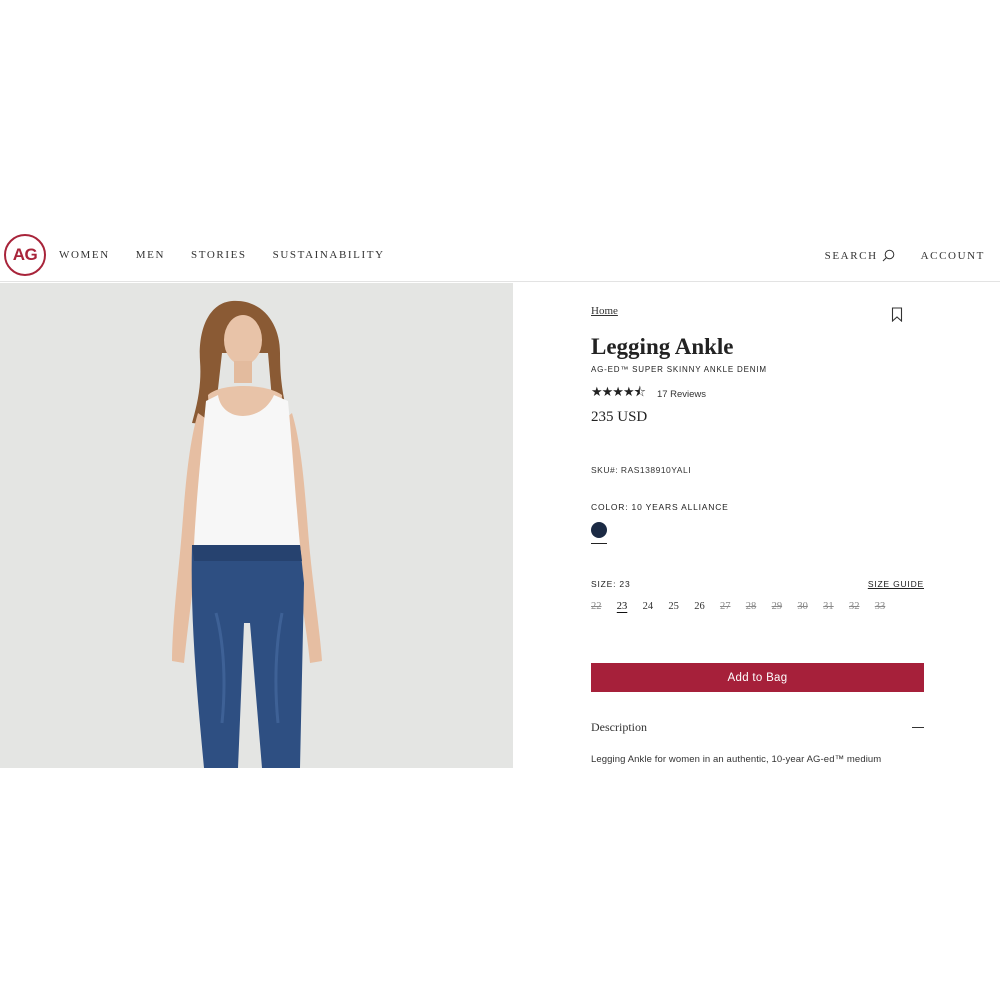 Image resolution: width=1000 pixels, height=1000 pixels. Describe the element at coordinates (329, 255) in the screenshot. I see `nav-item-sustainability: SUSTAINABILITY` at that location.